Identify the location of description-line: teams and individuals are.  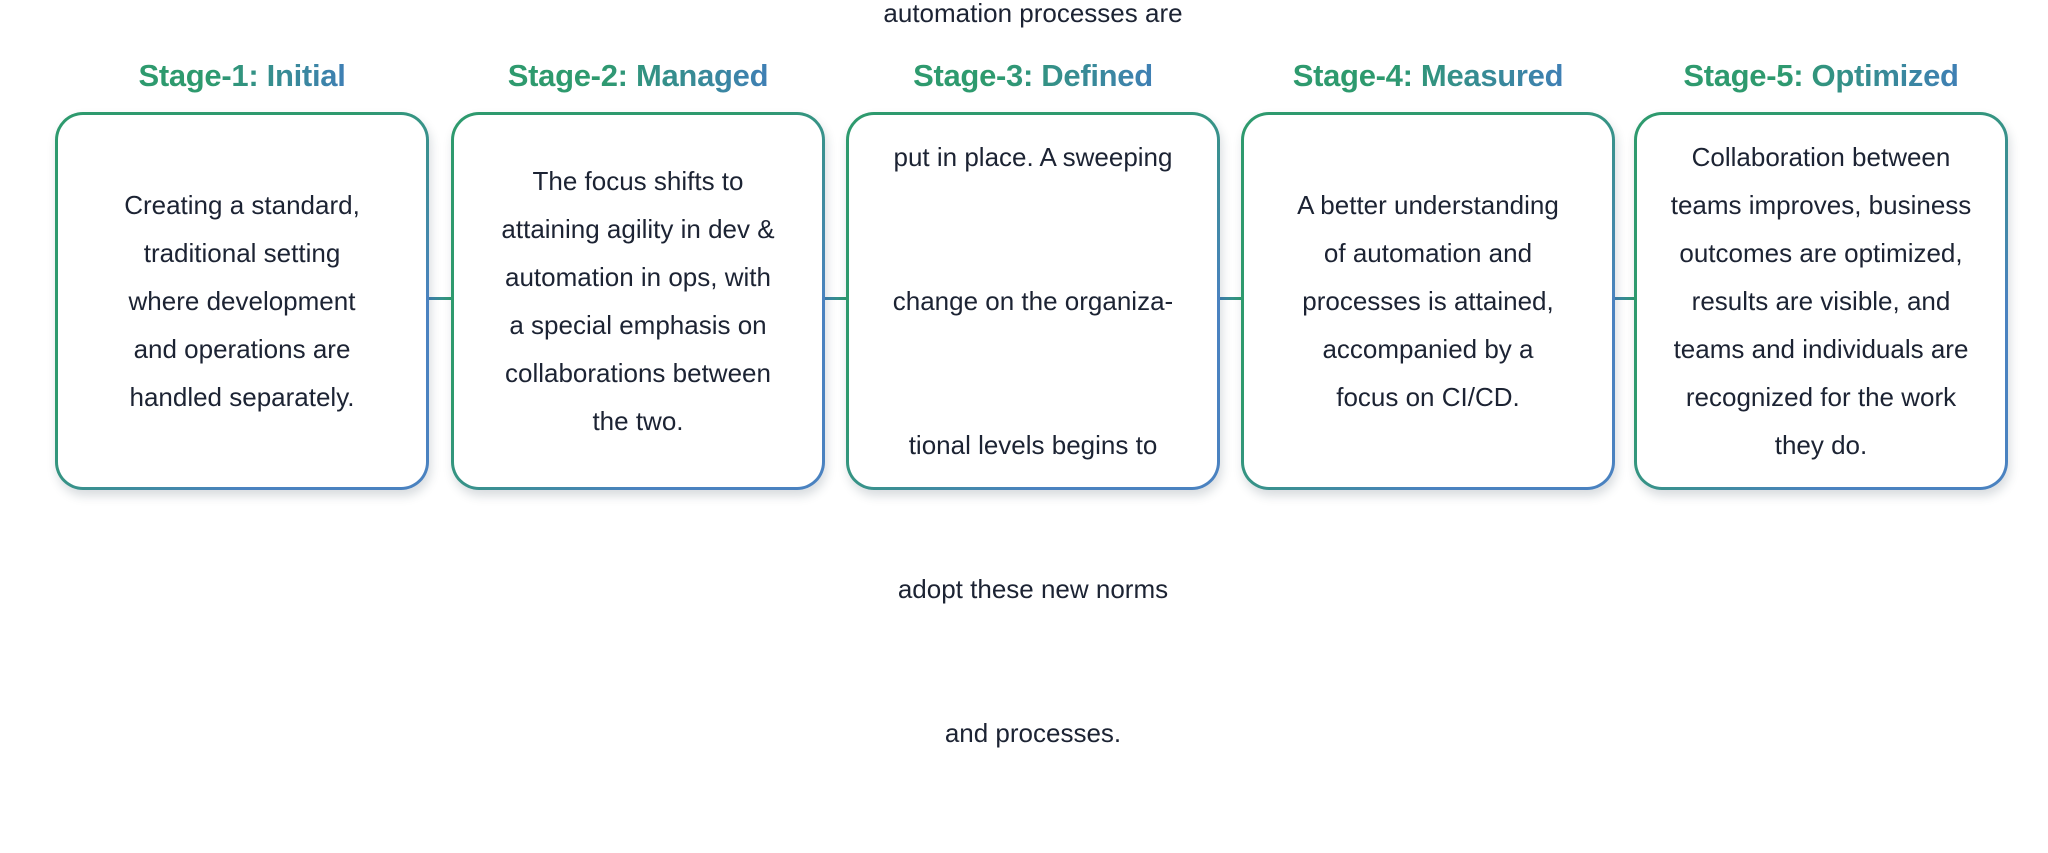
(1821, 349).